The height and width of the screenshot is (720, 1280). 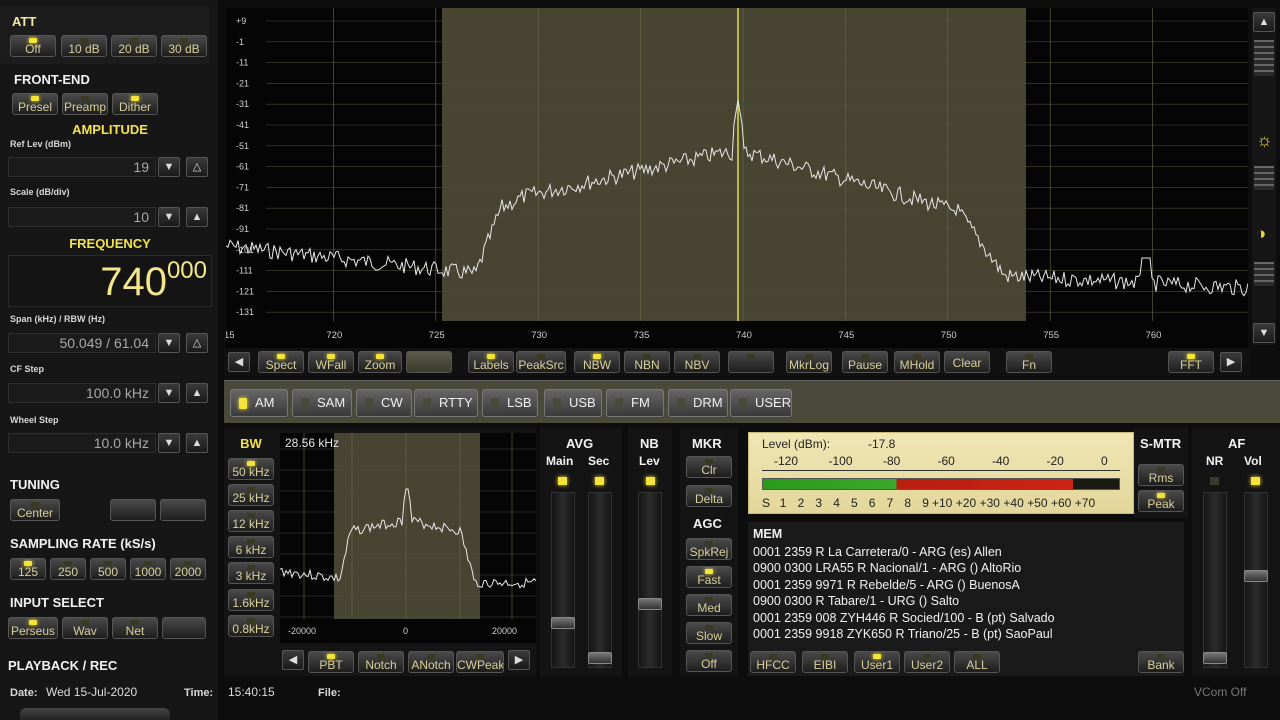 What do you see at coordinates (135, 628) in the screenshot?
I see `net-button: Net` at bounding box center [135, 628].